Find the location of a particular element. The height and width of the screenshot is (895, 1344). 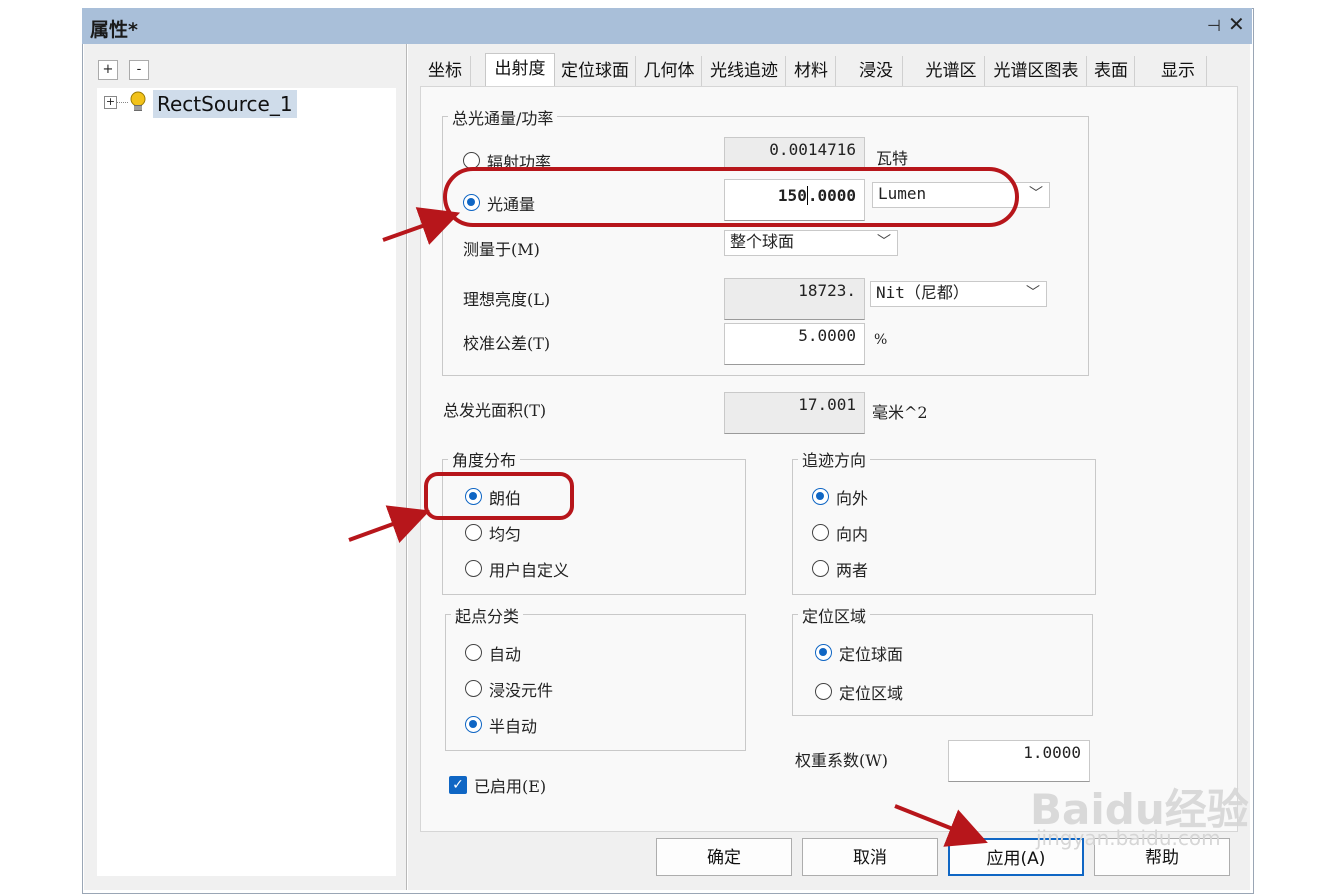

baidu-watermark-url: jingyan.baidu.com is located at coordinates (1128, 838).